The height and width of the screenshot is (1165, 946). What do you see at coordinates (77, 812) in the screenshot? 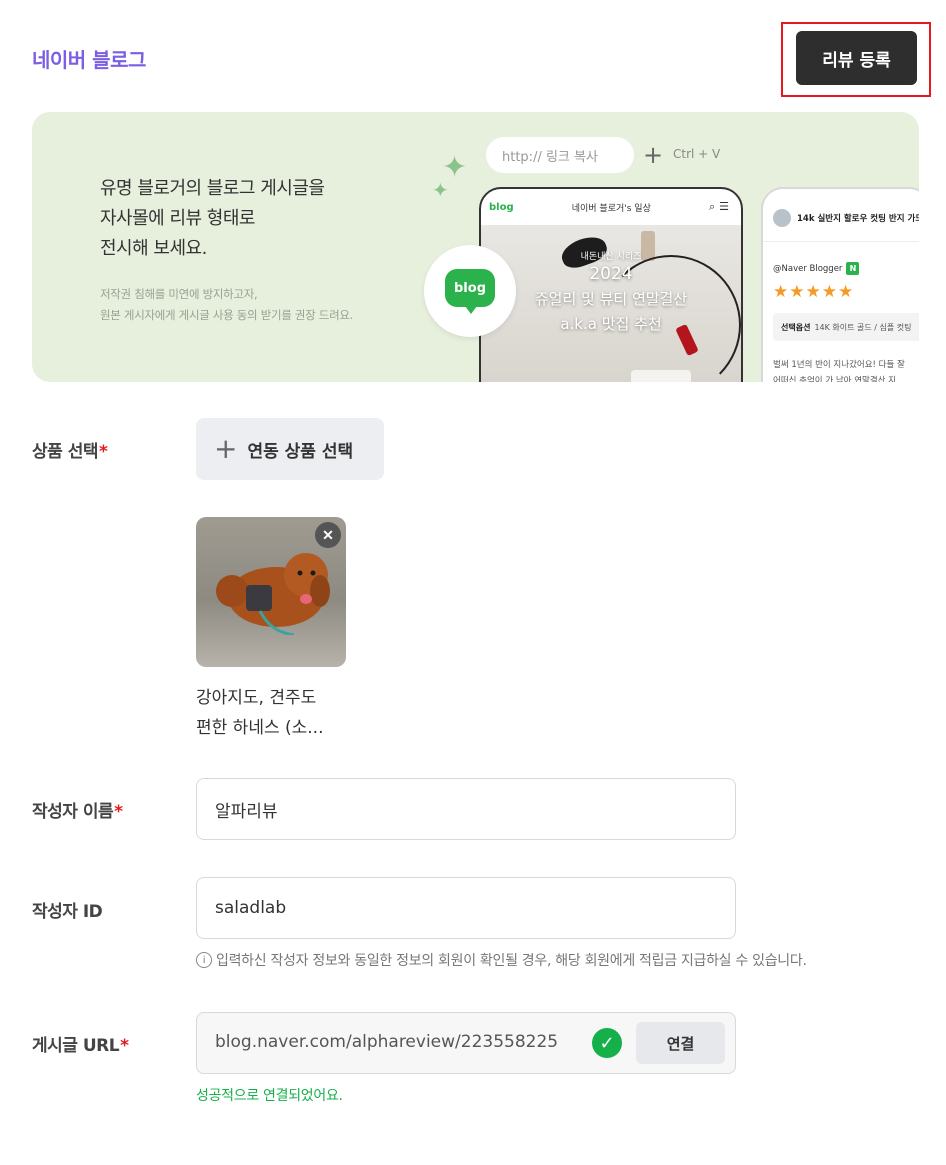
I see `author-name-label: 작성자 이름*` at bounding box center [77, 812].